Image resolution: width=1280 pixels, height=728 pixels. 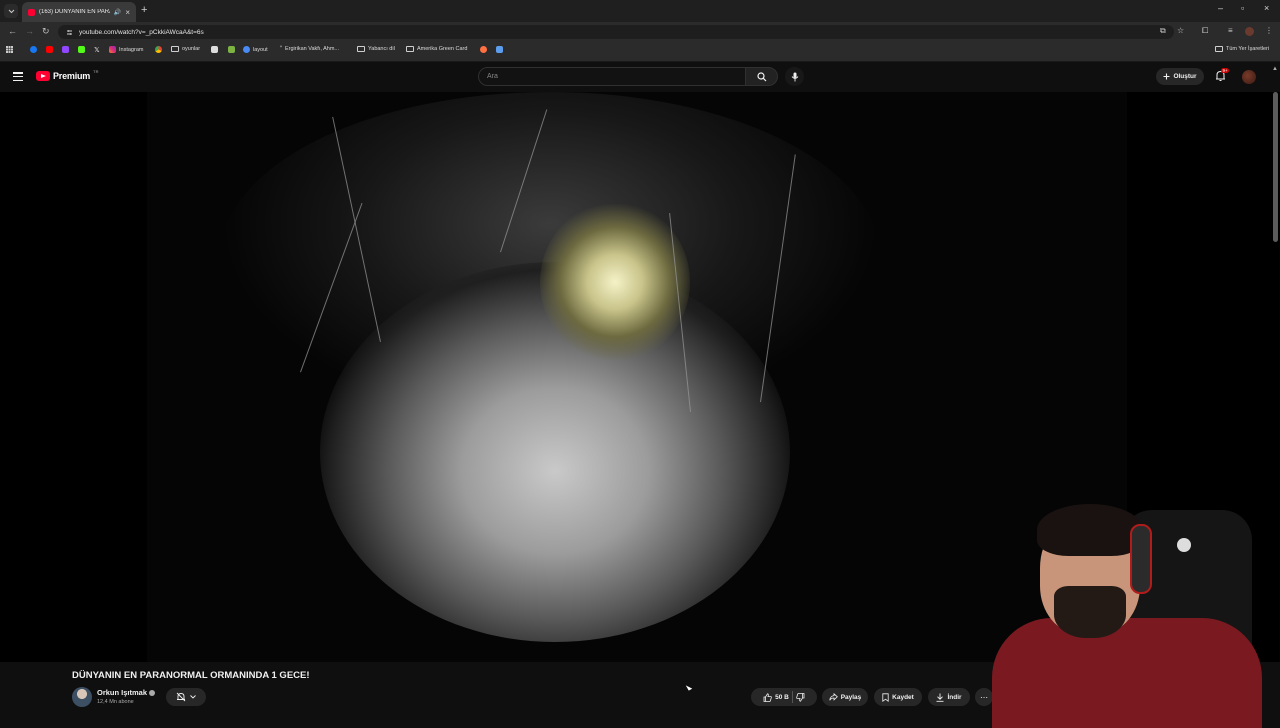 What do you see at coordinates (49, 49) in the screenshot?
I see `youtube-bookmark-icon` at bounding box center [49, 49].